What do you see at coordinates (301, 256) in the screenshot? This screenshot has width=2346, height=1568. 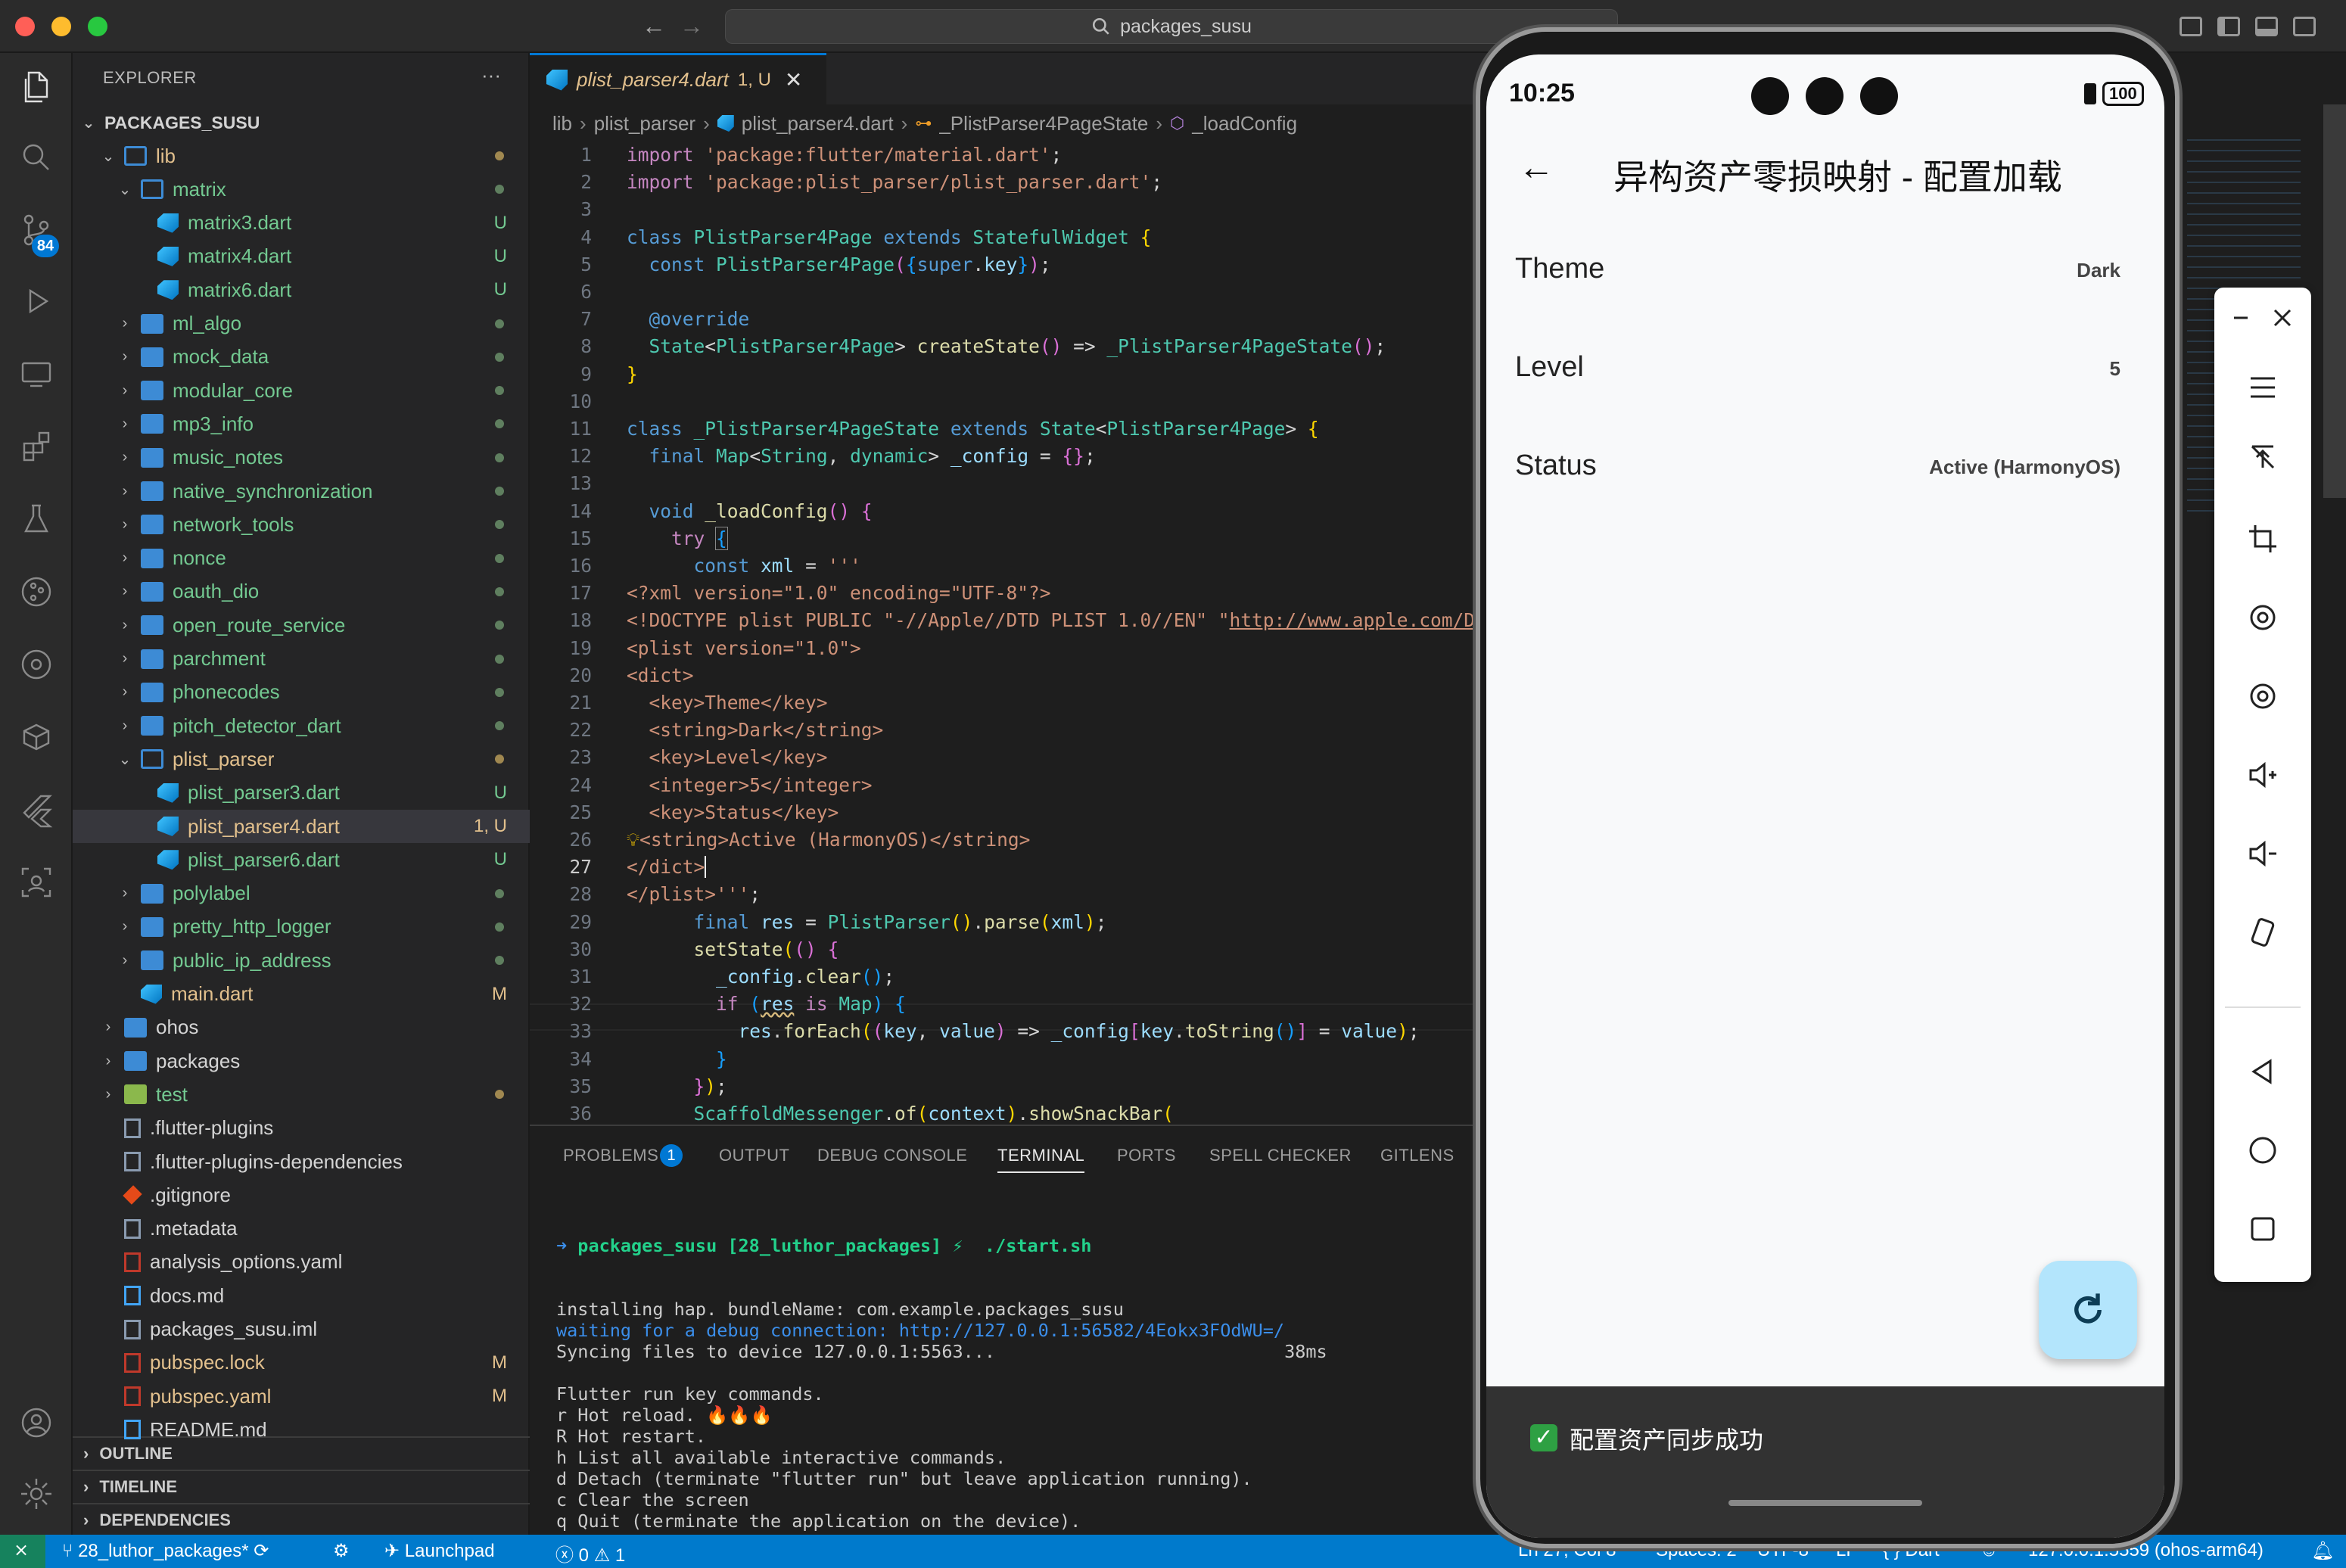 I see `tree-item: matrix4.dart U` at bounding box center [301, 256].